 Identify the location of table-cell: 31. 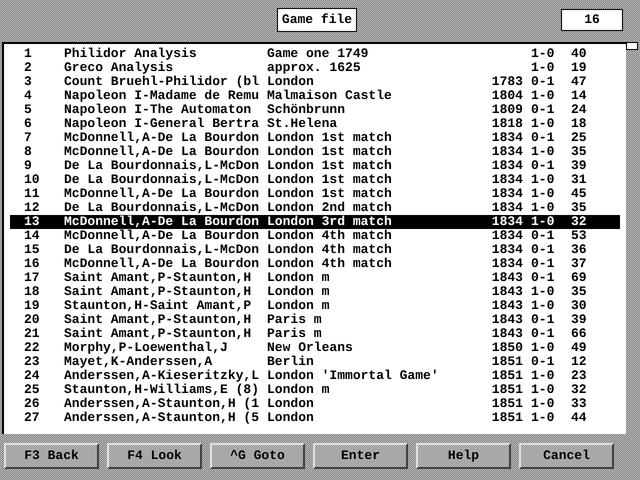
(579, 179).